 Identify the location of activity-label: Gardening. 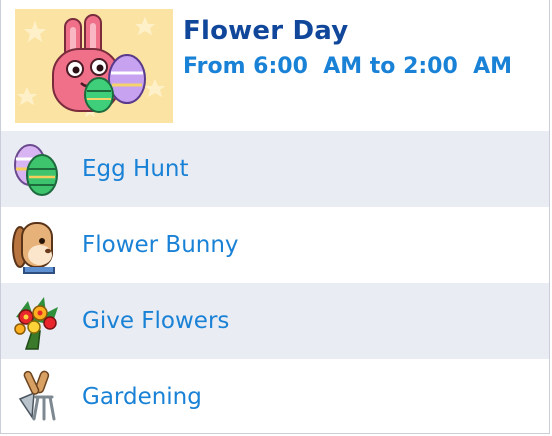
(142, 397).